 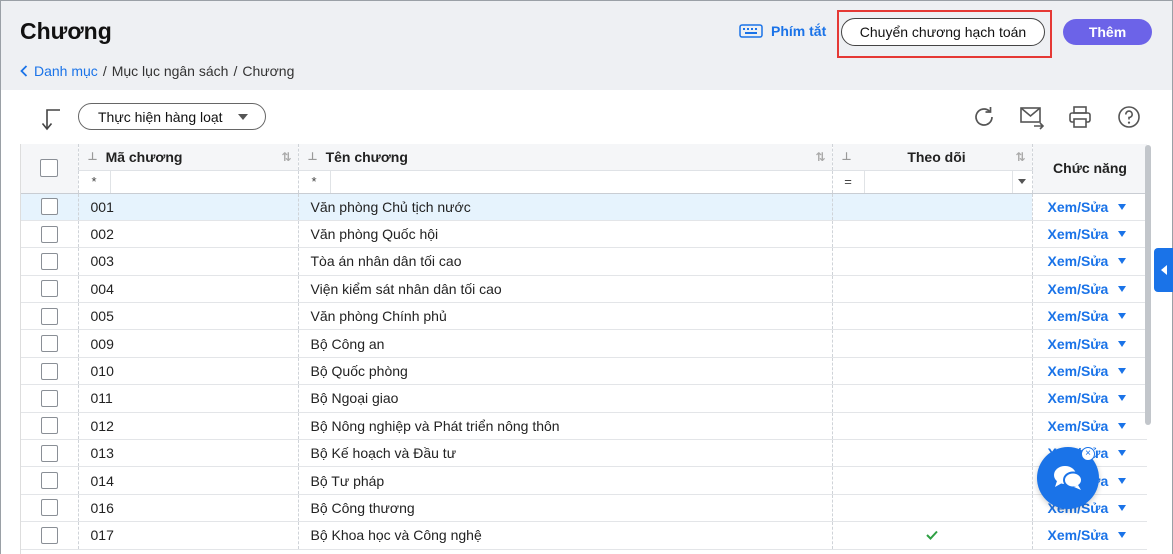 I want to click on column-header-code: ⊥ Mã chương ⇅, so click(x=188, y=157).